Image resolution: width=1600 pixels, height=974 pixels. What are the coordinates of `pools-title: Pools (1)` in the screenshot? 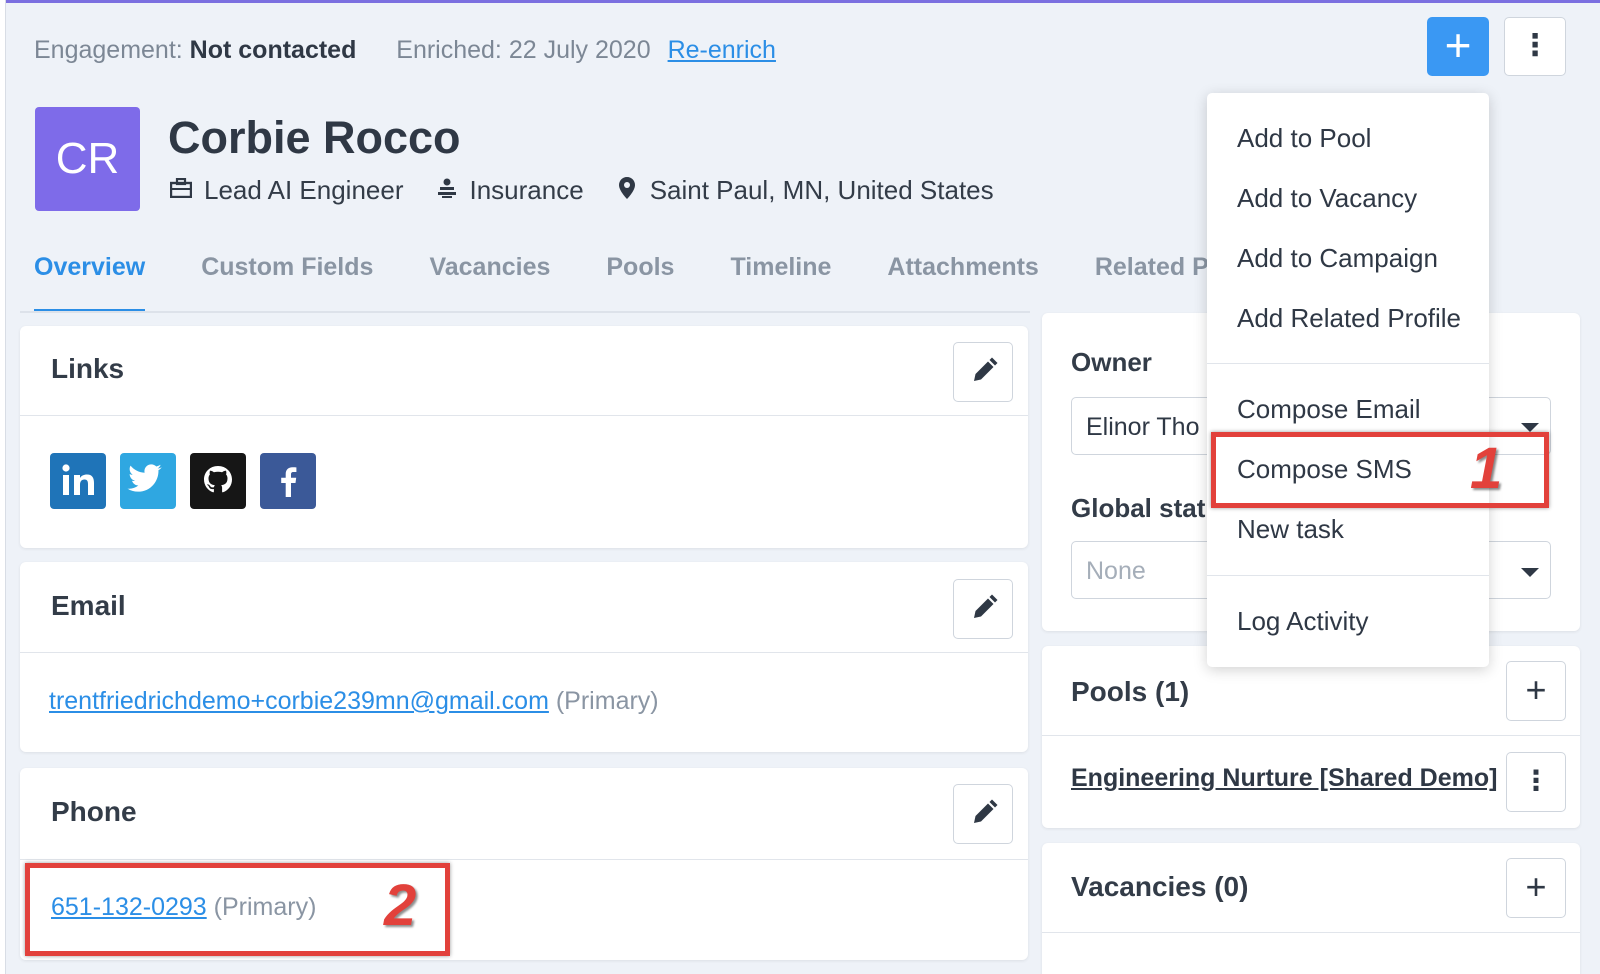 It's located at (1130, 691).